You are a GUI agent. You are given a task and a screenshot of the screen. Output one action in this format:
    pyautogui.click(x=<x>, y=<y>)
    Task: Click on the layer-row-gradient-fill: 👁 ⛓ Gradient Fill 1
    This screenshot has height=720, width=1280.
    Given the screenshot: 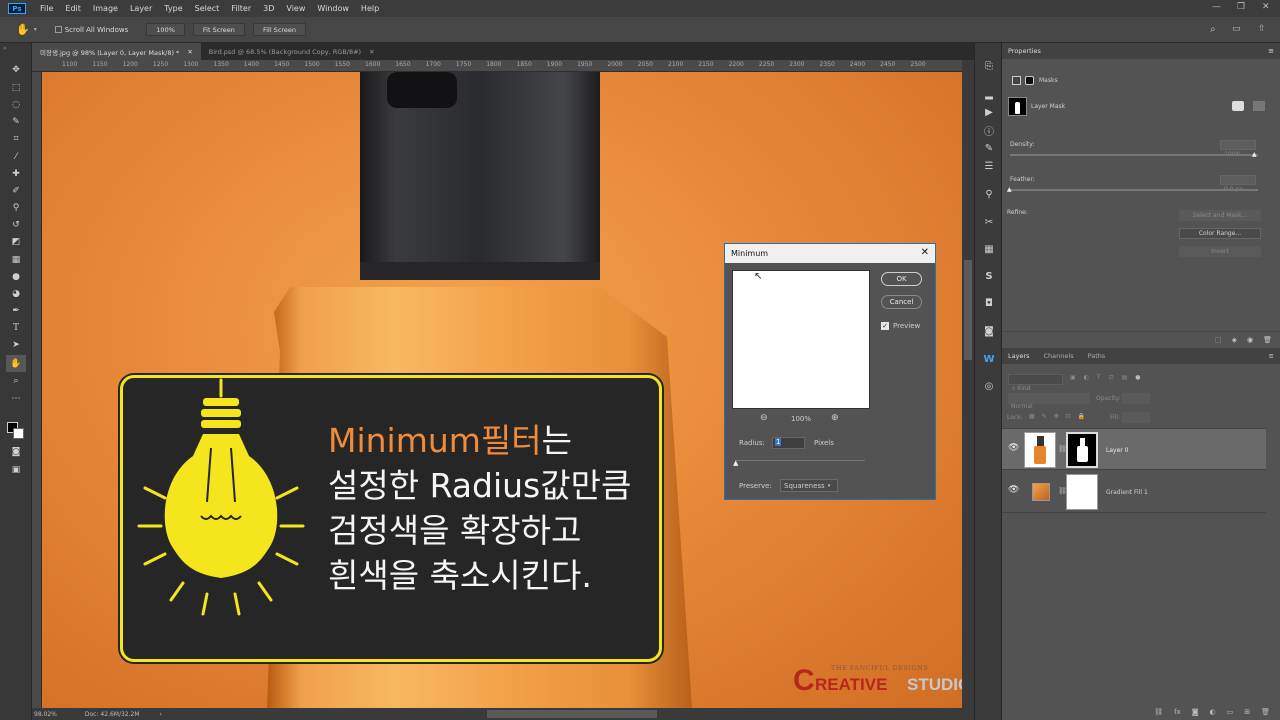 What is the action you would take?
    pyautogui.click(x=1134, y=492)
    